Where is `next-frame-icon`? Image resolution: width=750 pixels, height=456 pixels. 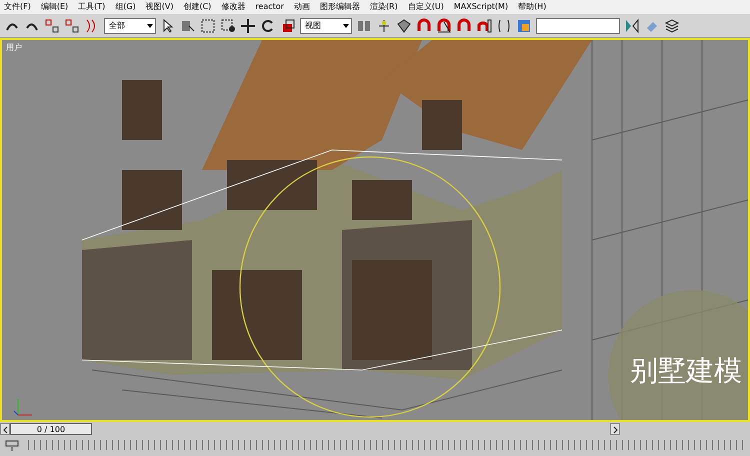 next-frame-icon is located at coordinates (615, 429).